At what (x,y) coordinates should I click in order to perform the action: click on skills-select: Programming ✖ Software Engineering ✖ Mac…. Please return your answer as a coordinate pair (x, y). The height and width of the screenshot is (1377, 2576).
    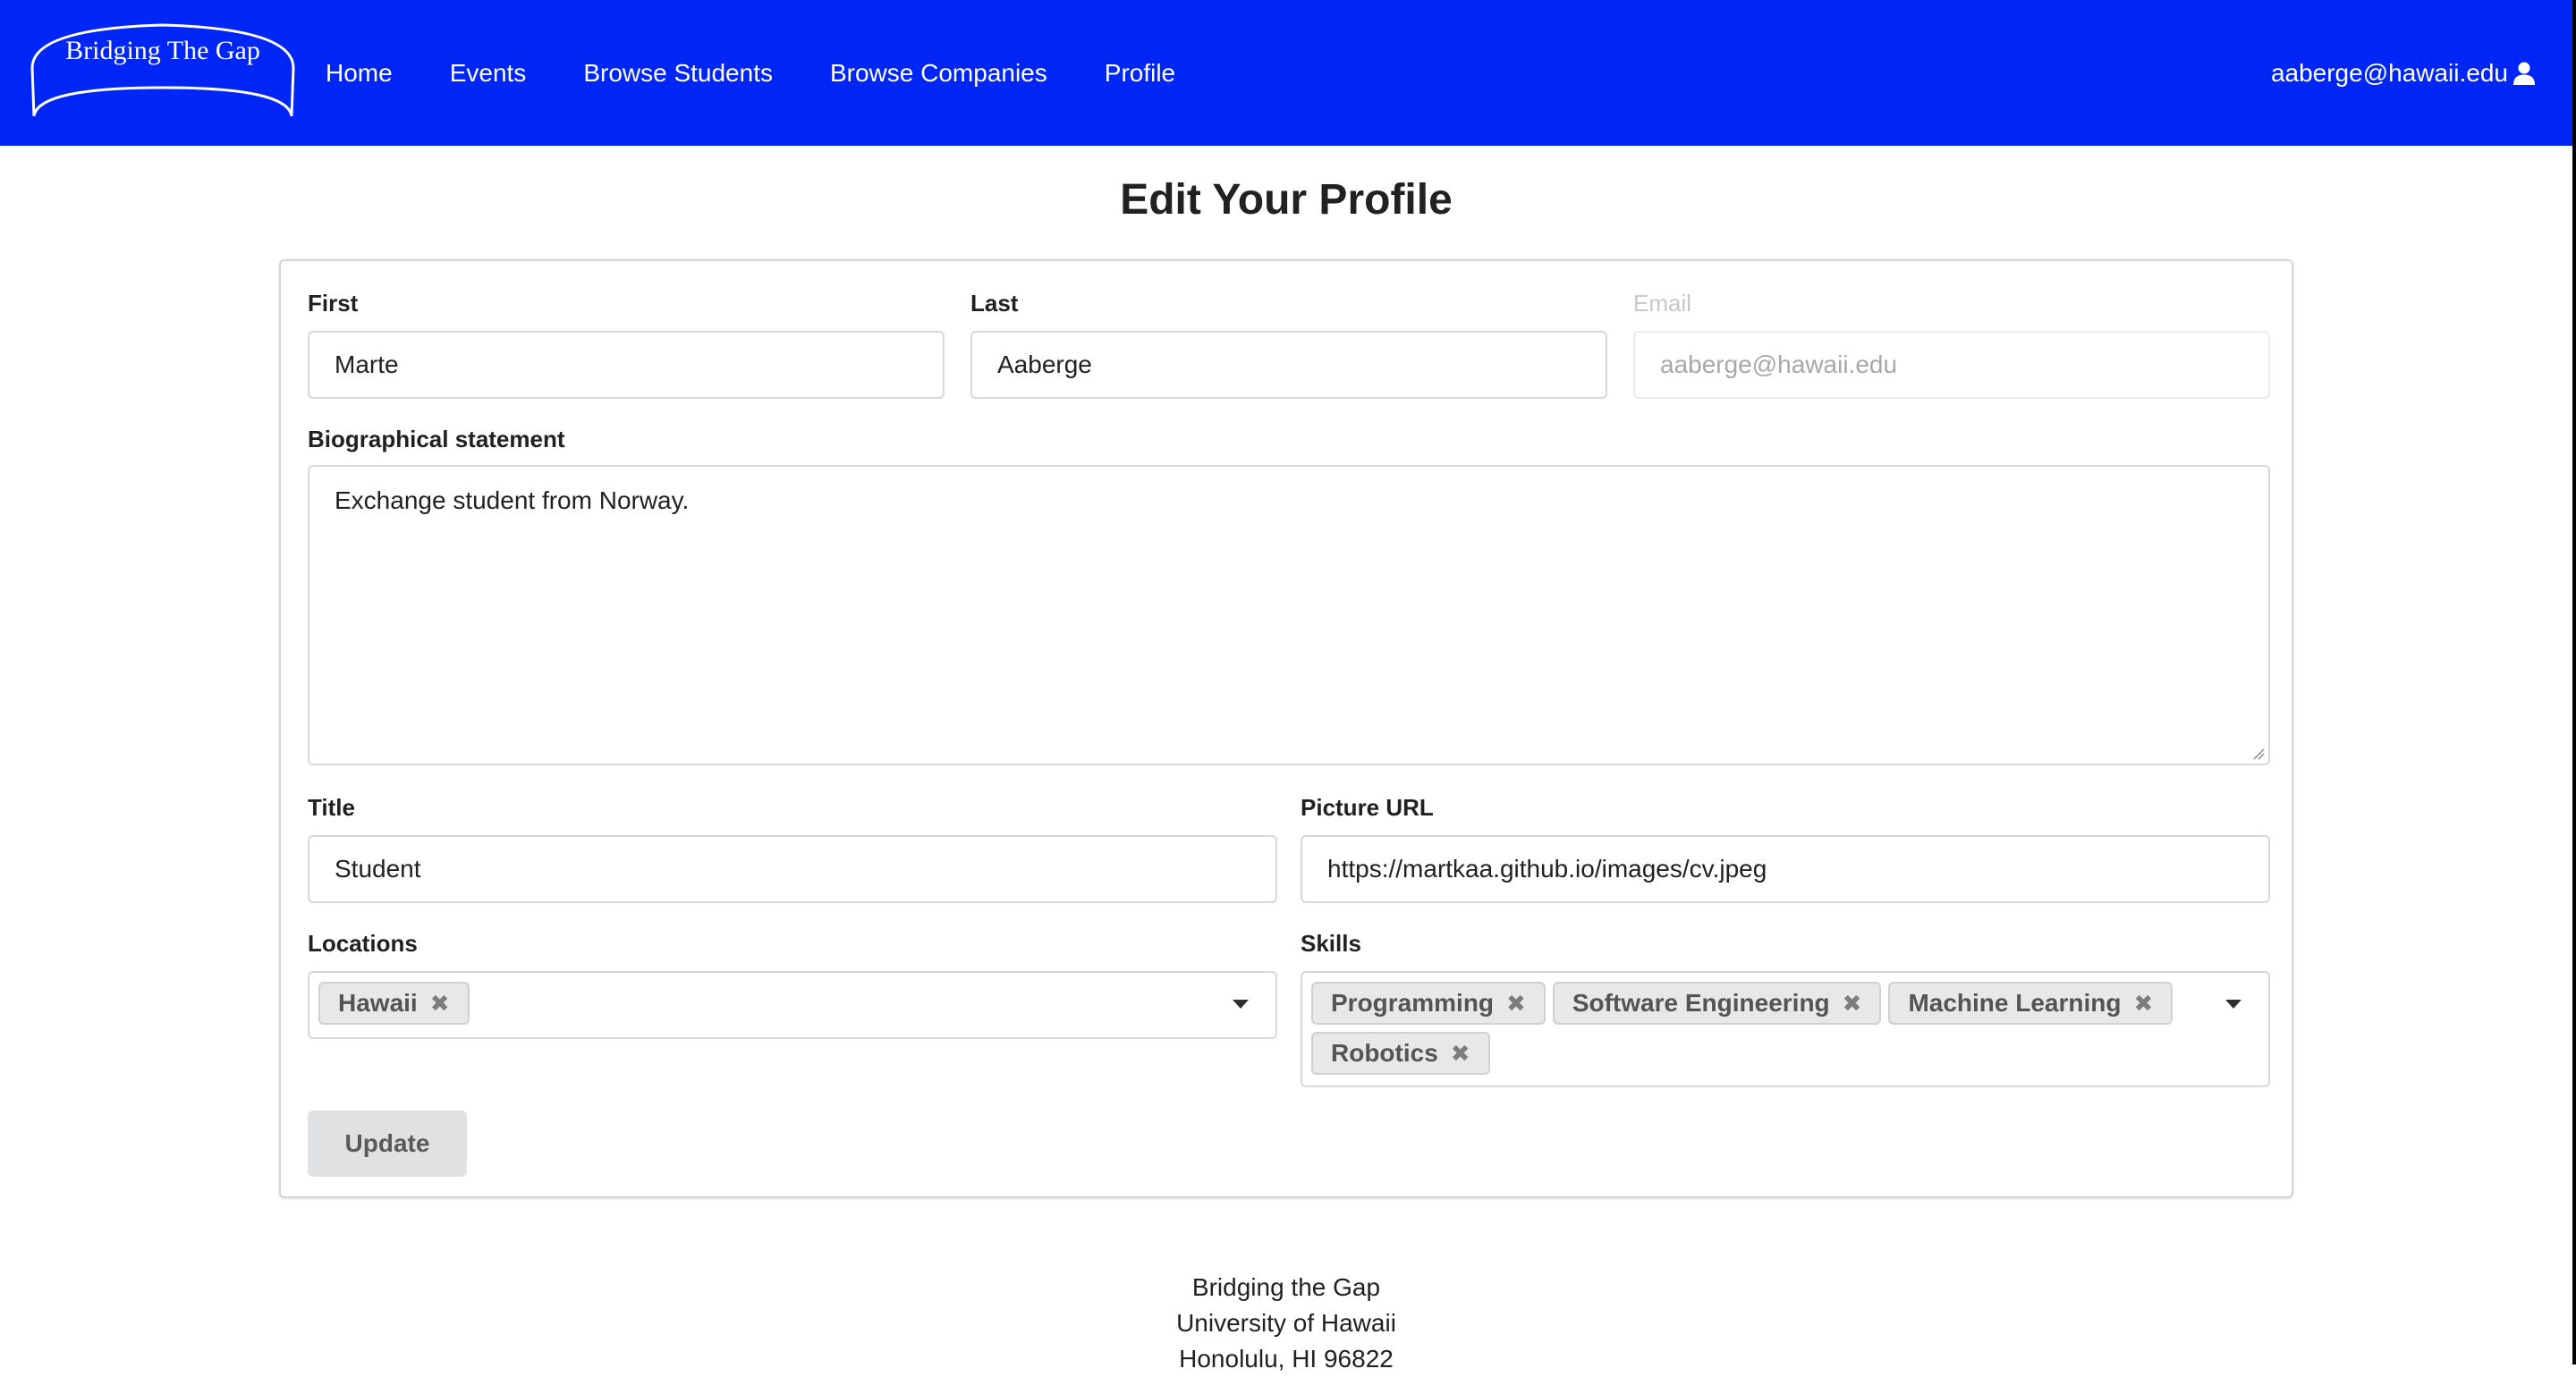
    Looking at the image, I should click on (1785, 1029).